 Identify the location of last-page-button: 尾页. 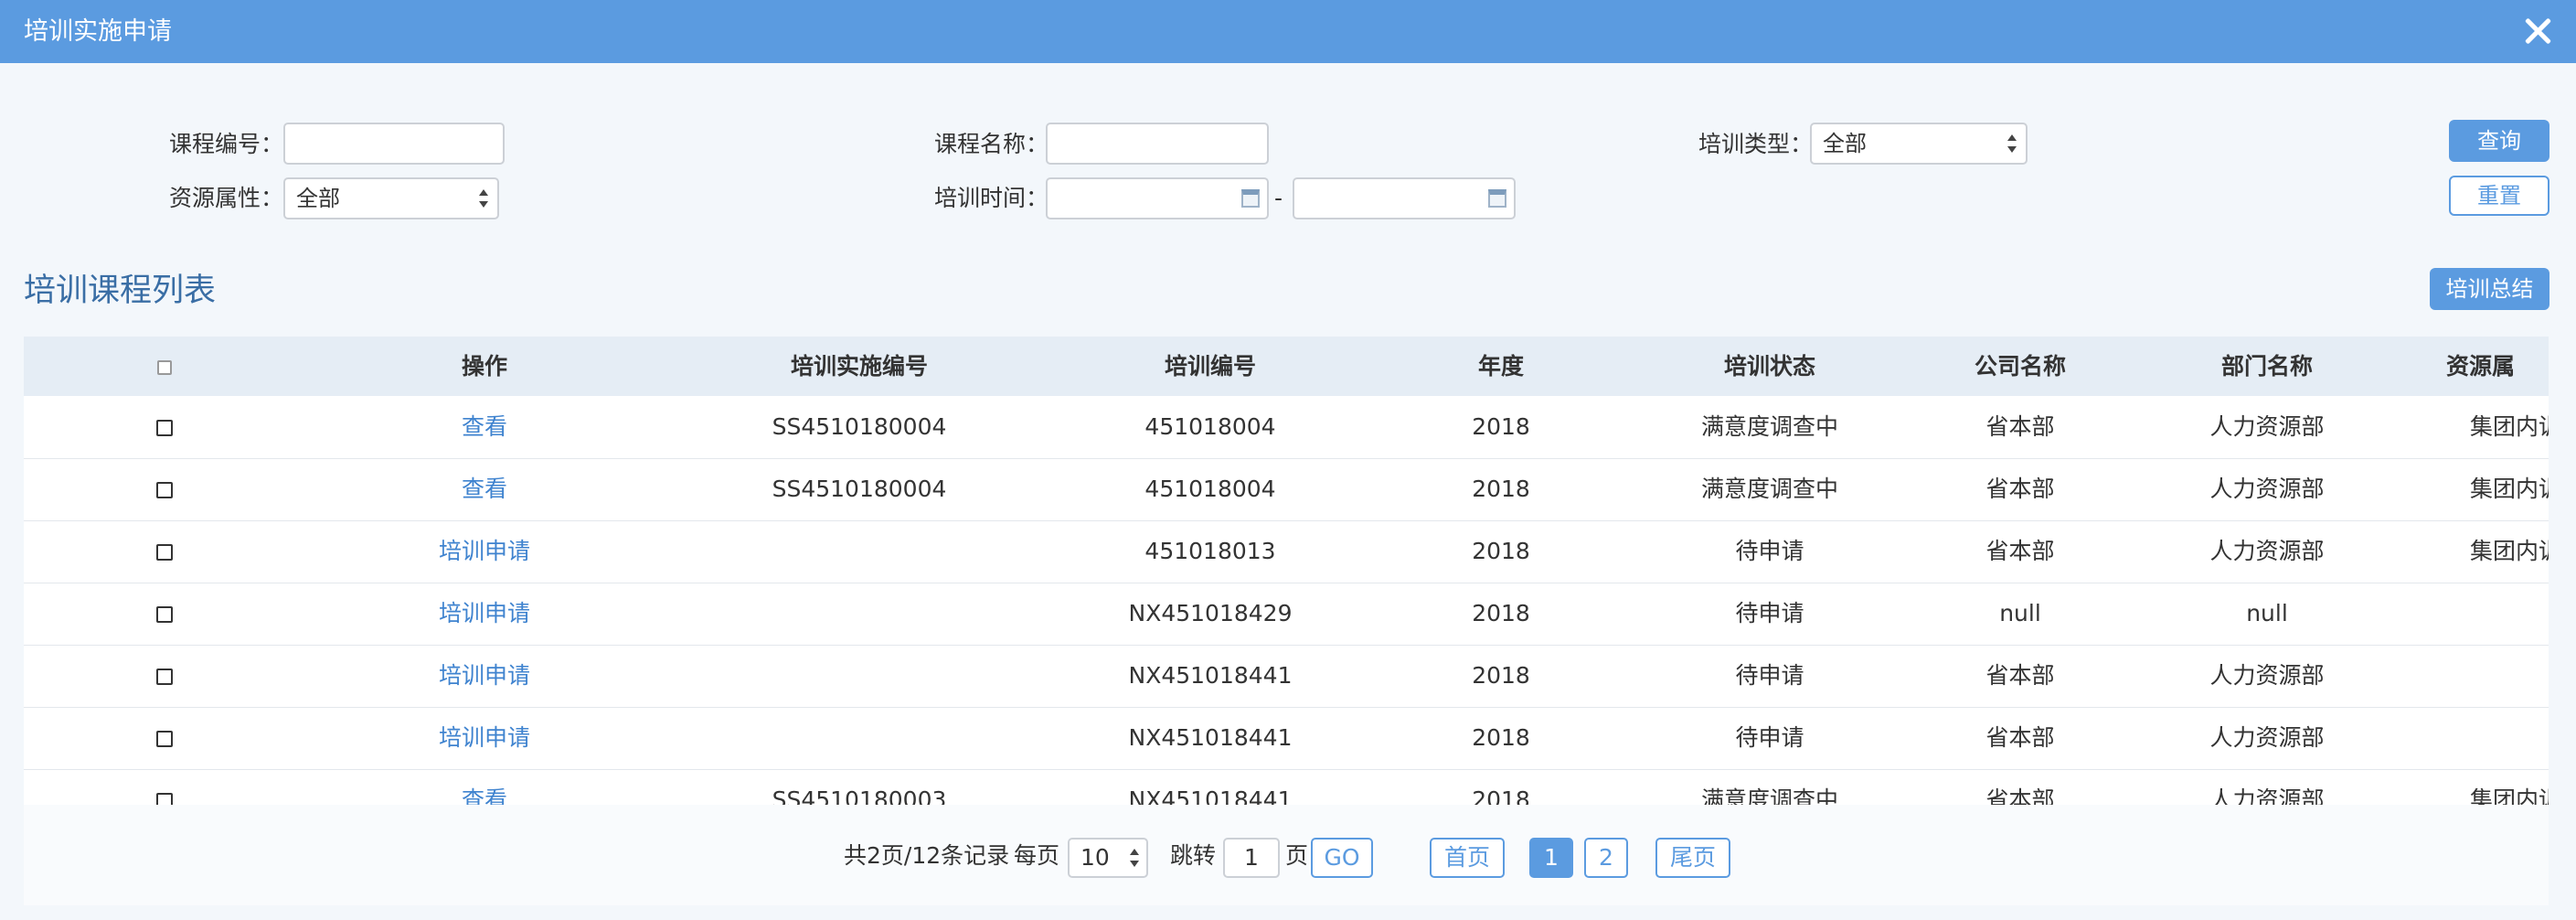
(1693, 858).